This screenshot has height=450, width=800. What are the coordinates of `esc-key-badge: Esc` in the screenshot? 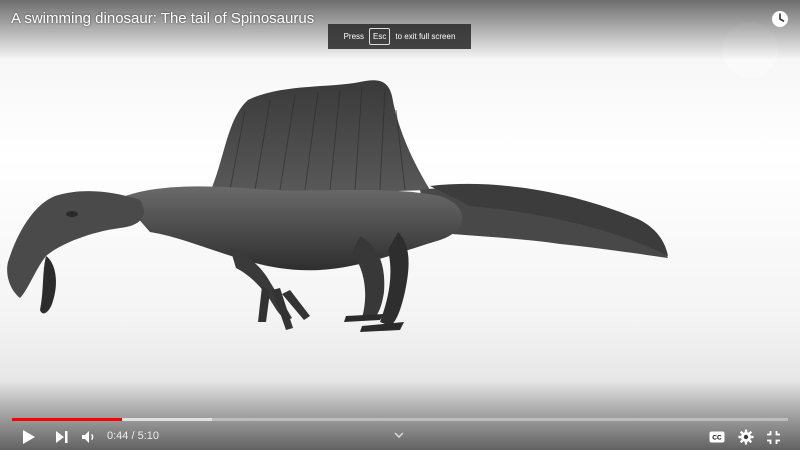 It's located at (380, 36).